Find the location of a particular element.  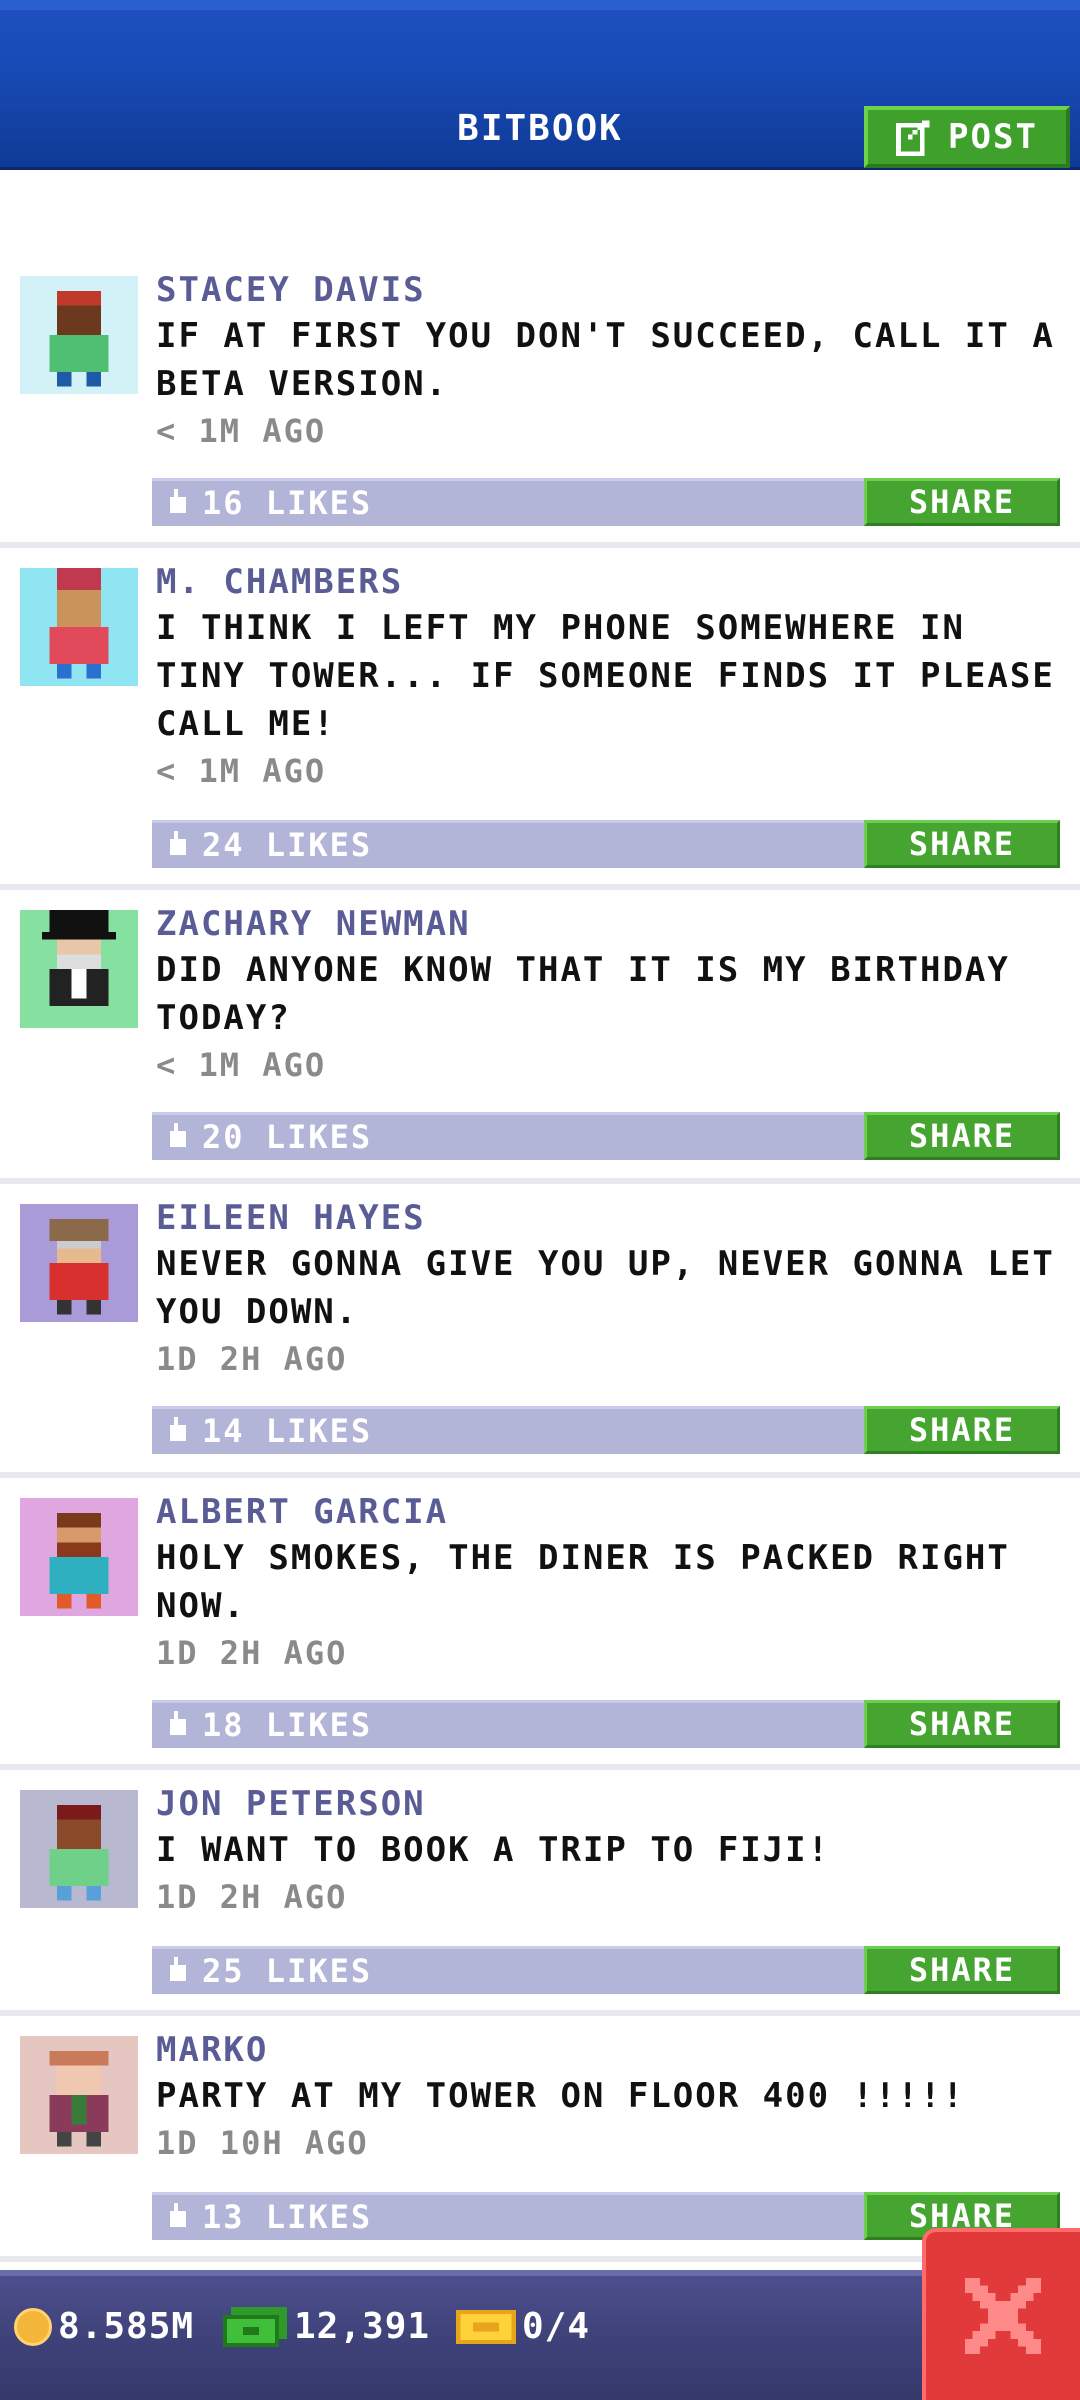

post-author: ALBERT GARCIA is located at coordinates (608, 1512).